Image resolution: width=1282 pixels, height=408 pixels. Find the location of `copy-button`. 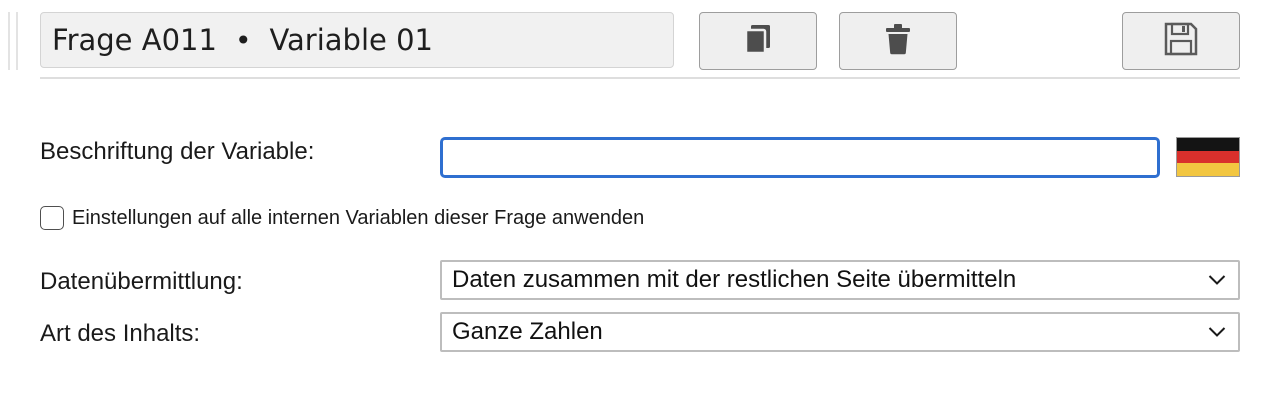

copy-button is located at coordinates (758, 41).